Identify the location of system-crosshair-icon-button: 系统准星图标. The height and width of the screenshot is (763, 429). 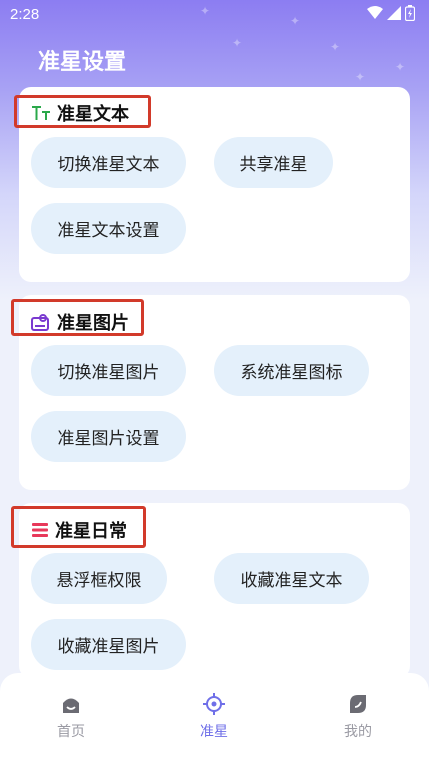
(291, 370).